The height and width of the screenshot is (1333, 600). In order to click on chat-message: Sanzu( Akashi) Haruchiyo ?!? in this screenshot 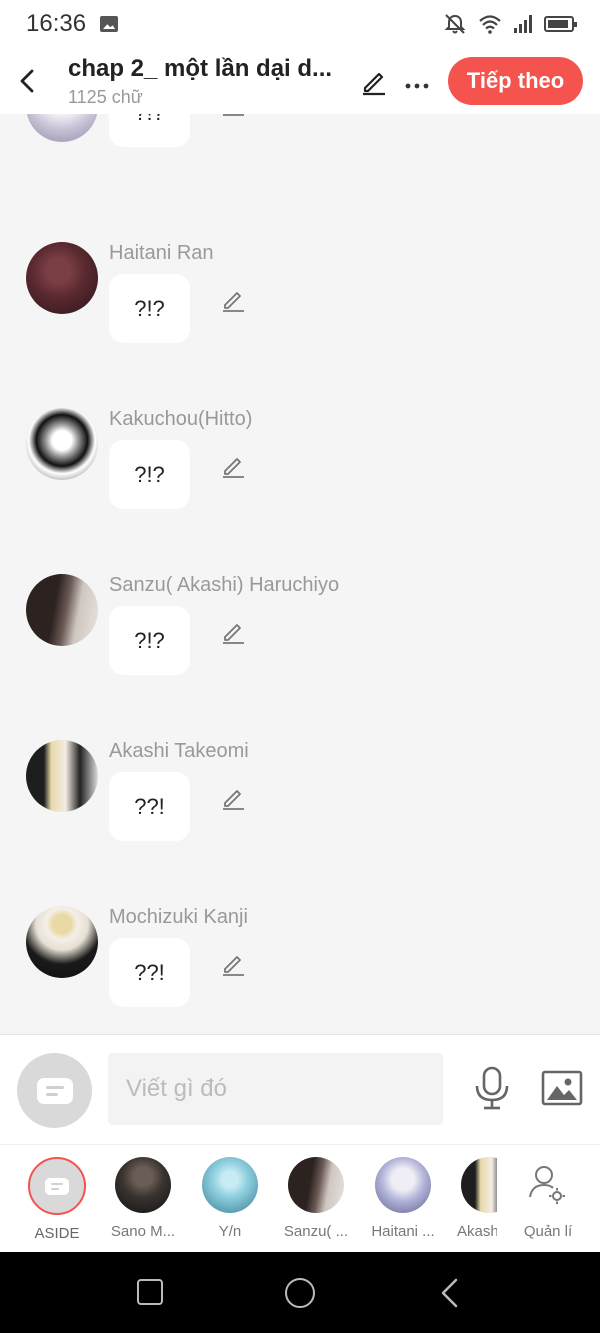, I will do `click(300, 657)`.